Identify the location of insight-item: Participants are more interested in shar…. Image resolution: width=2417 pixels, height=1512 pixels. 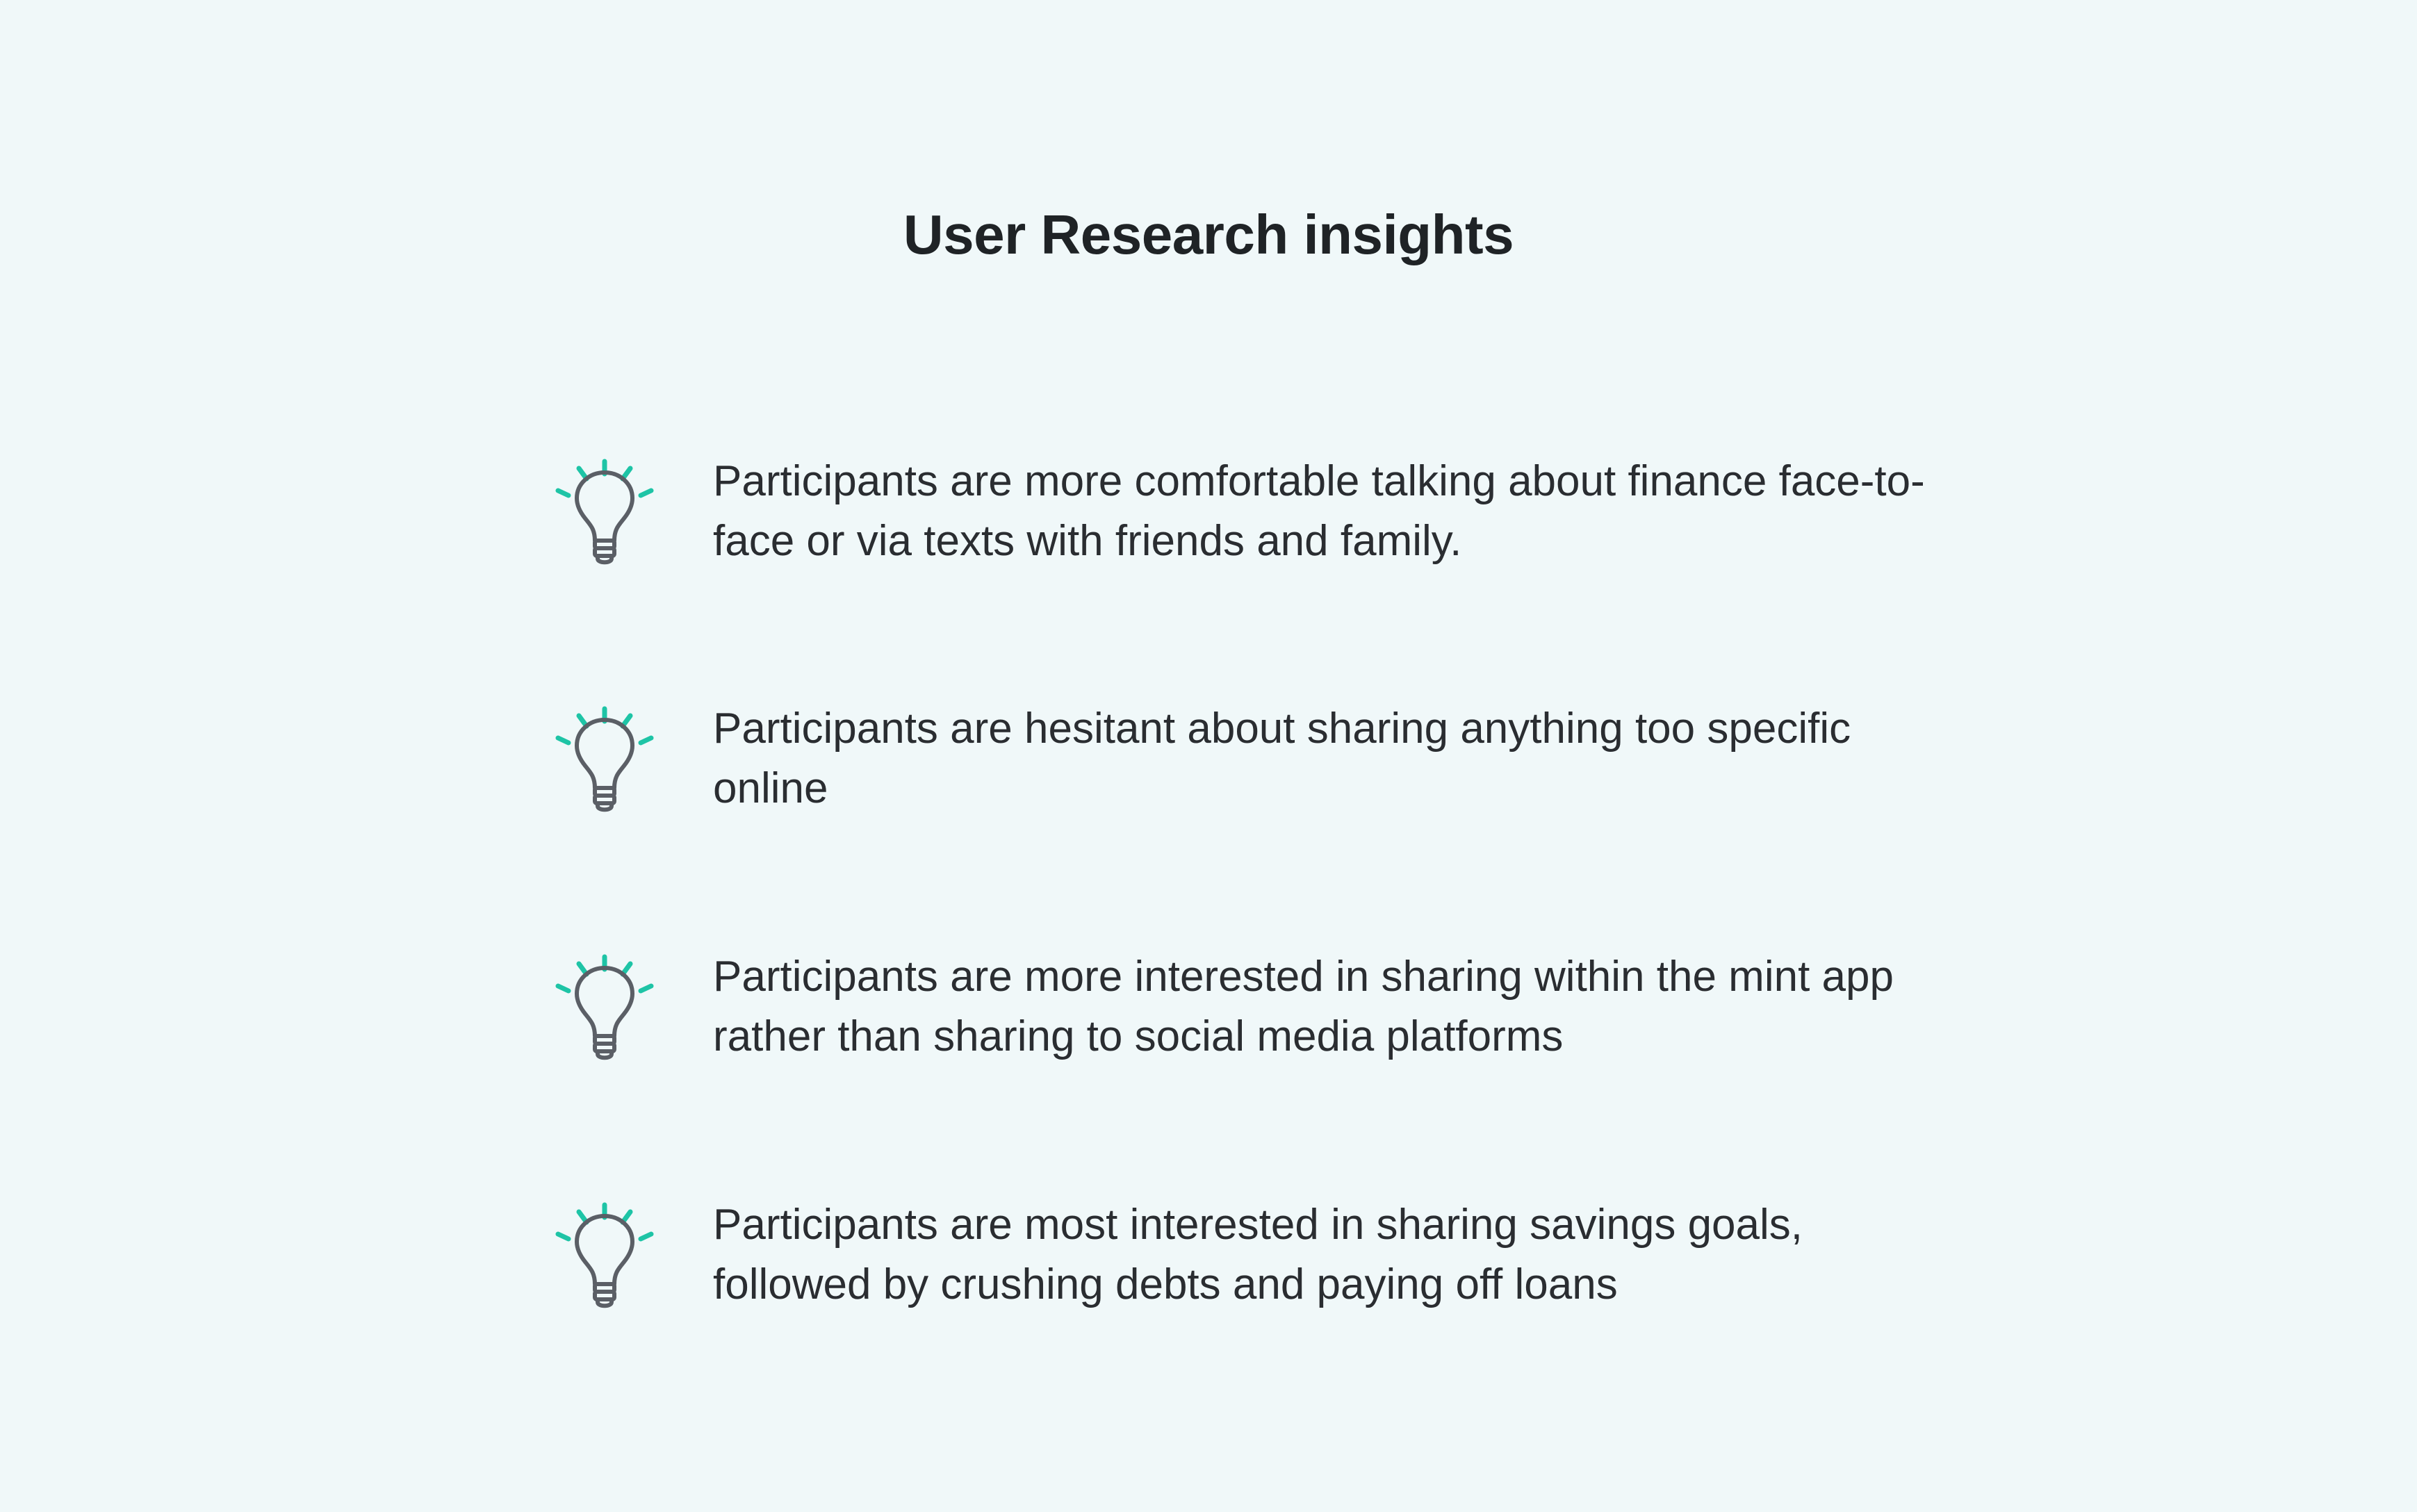
(1244, 1009).